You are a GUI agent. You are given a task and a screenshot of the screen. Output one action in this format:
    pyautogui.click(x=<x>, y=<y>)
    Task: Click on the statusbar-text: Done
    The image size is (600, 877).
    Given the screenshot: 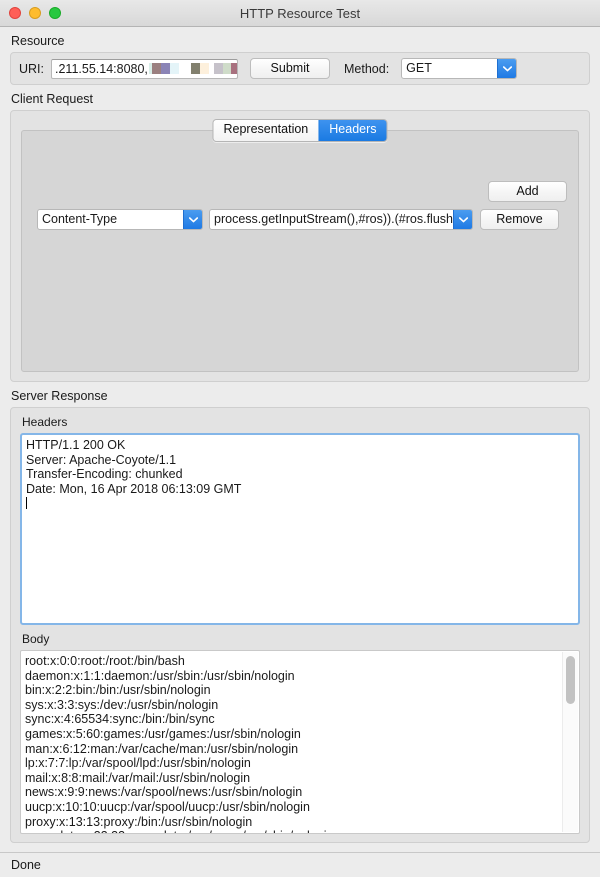 What is the action you would take?
    pyautogui.click(x=26, y=865)
    